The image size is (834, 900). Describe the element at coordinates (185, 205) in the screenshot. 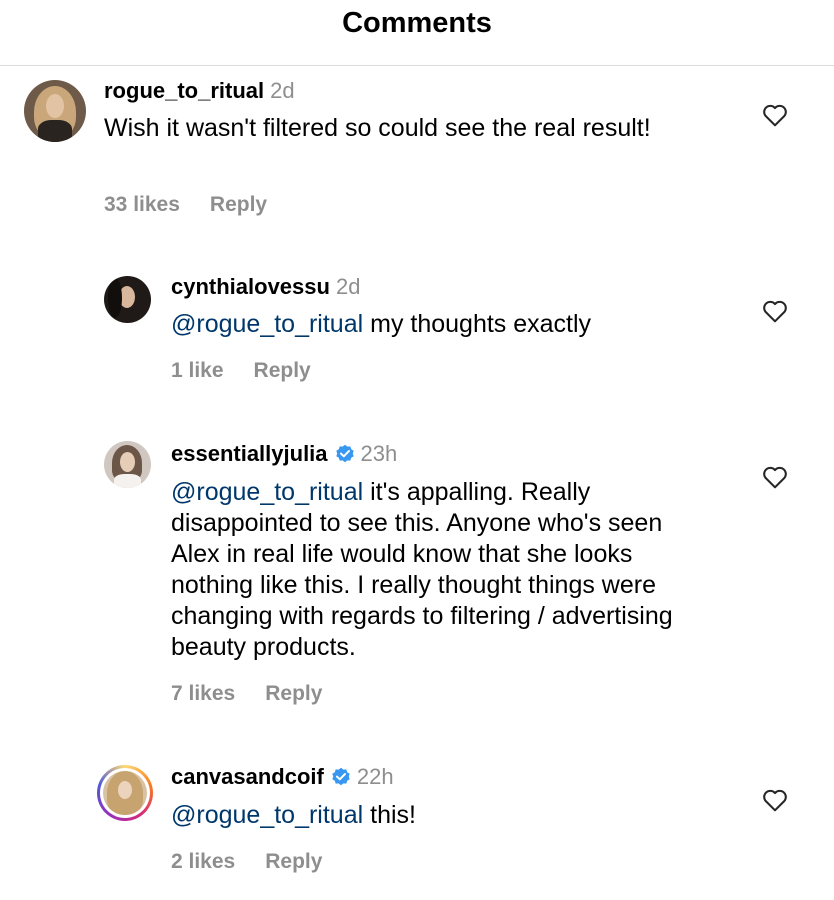

I see `comment-actions: 33 likes Reply` at that location.